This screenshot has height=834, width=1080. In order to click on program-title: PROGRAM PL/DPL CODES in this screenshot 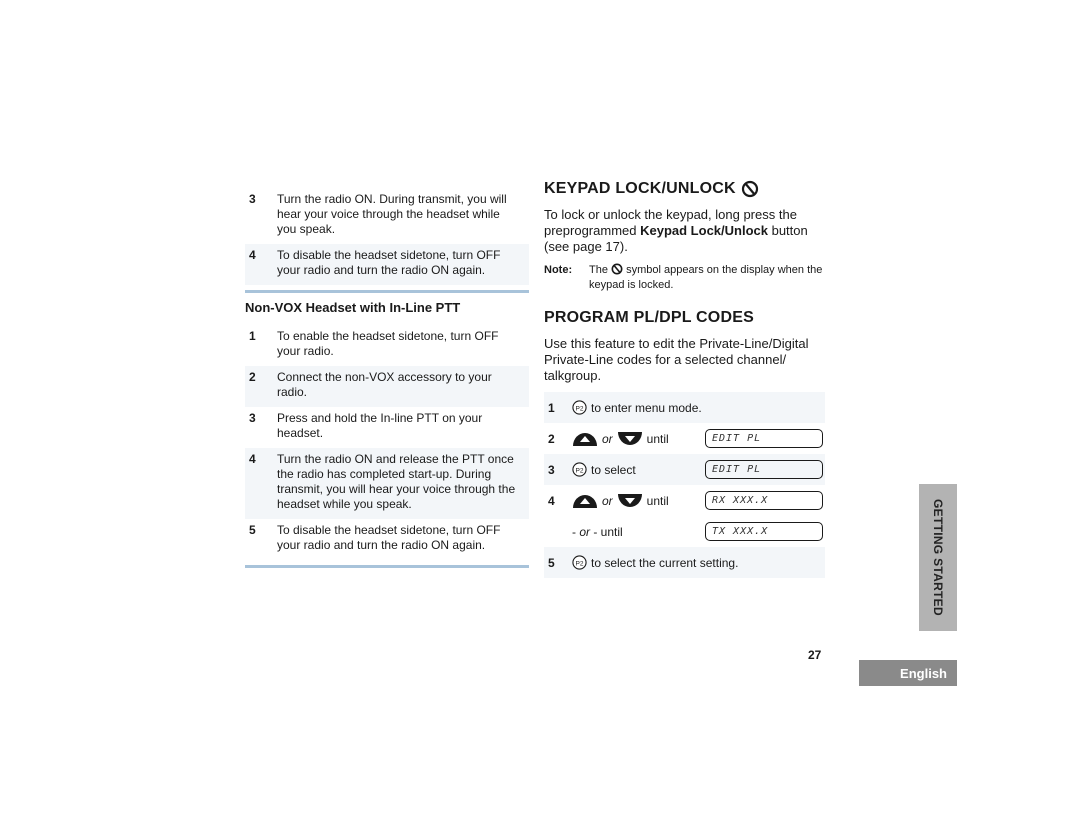, I will do `click(649, 317)`.